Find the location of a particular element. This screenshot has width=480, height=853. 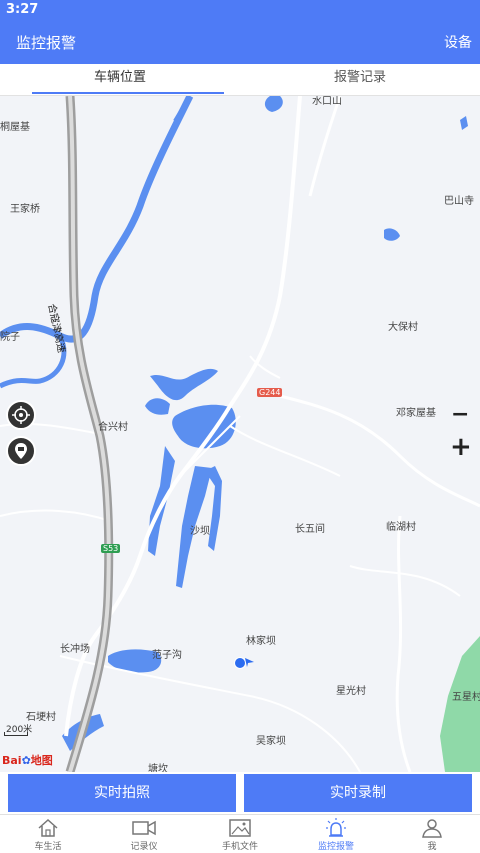

place-label: 巴山寺 is located at coordinates (459, 201).